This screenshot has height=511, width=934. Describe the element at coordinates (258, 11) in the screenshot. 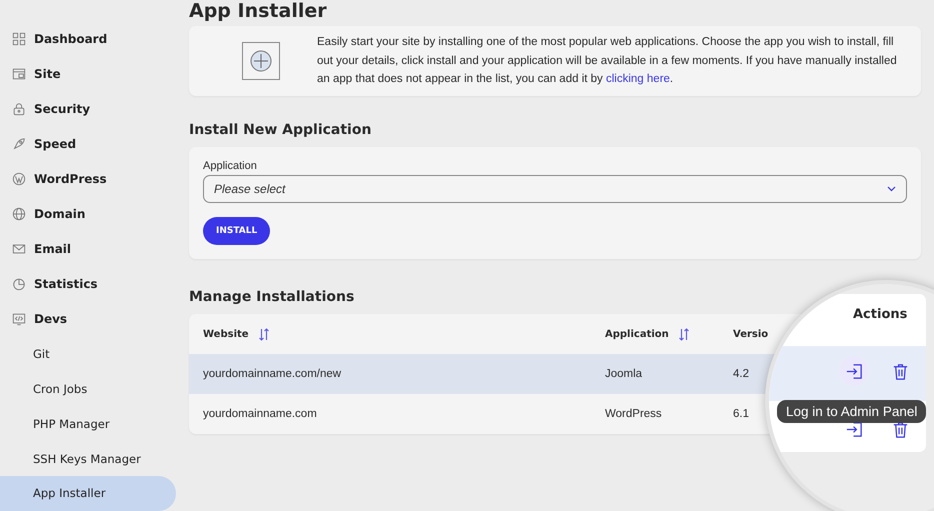

I see `page-title: App Installer` at that location.